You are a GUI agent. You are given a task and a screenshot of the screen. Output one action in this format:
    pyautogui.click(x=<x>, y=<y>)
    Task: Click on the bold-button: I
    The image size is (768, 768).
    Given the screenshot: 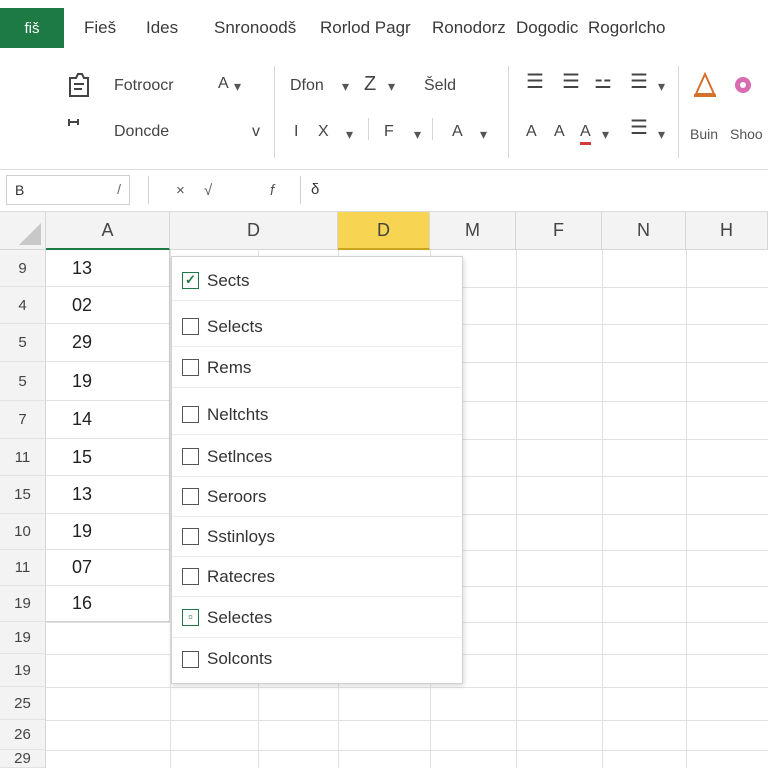 What is the action you would take?
    pyautogui.click(x=296, y=132)
    